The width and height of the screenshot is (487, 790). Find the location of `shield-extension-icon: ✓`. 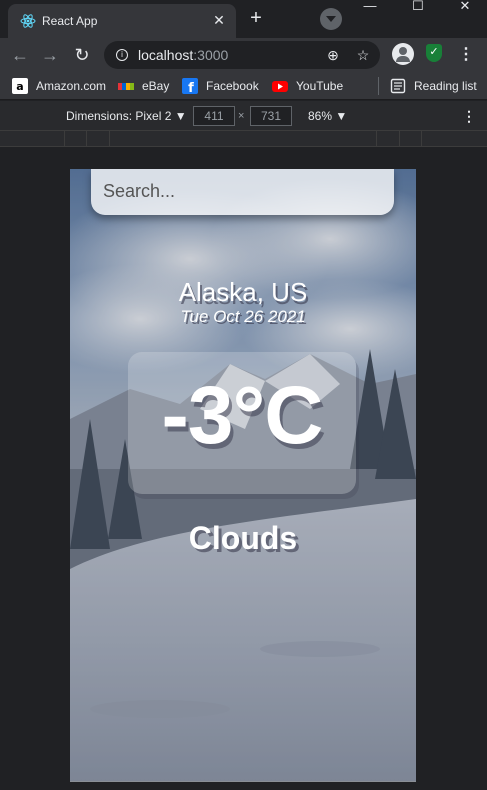

shield-extension-icon: ✓ is located at coordinates (434, 53).